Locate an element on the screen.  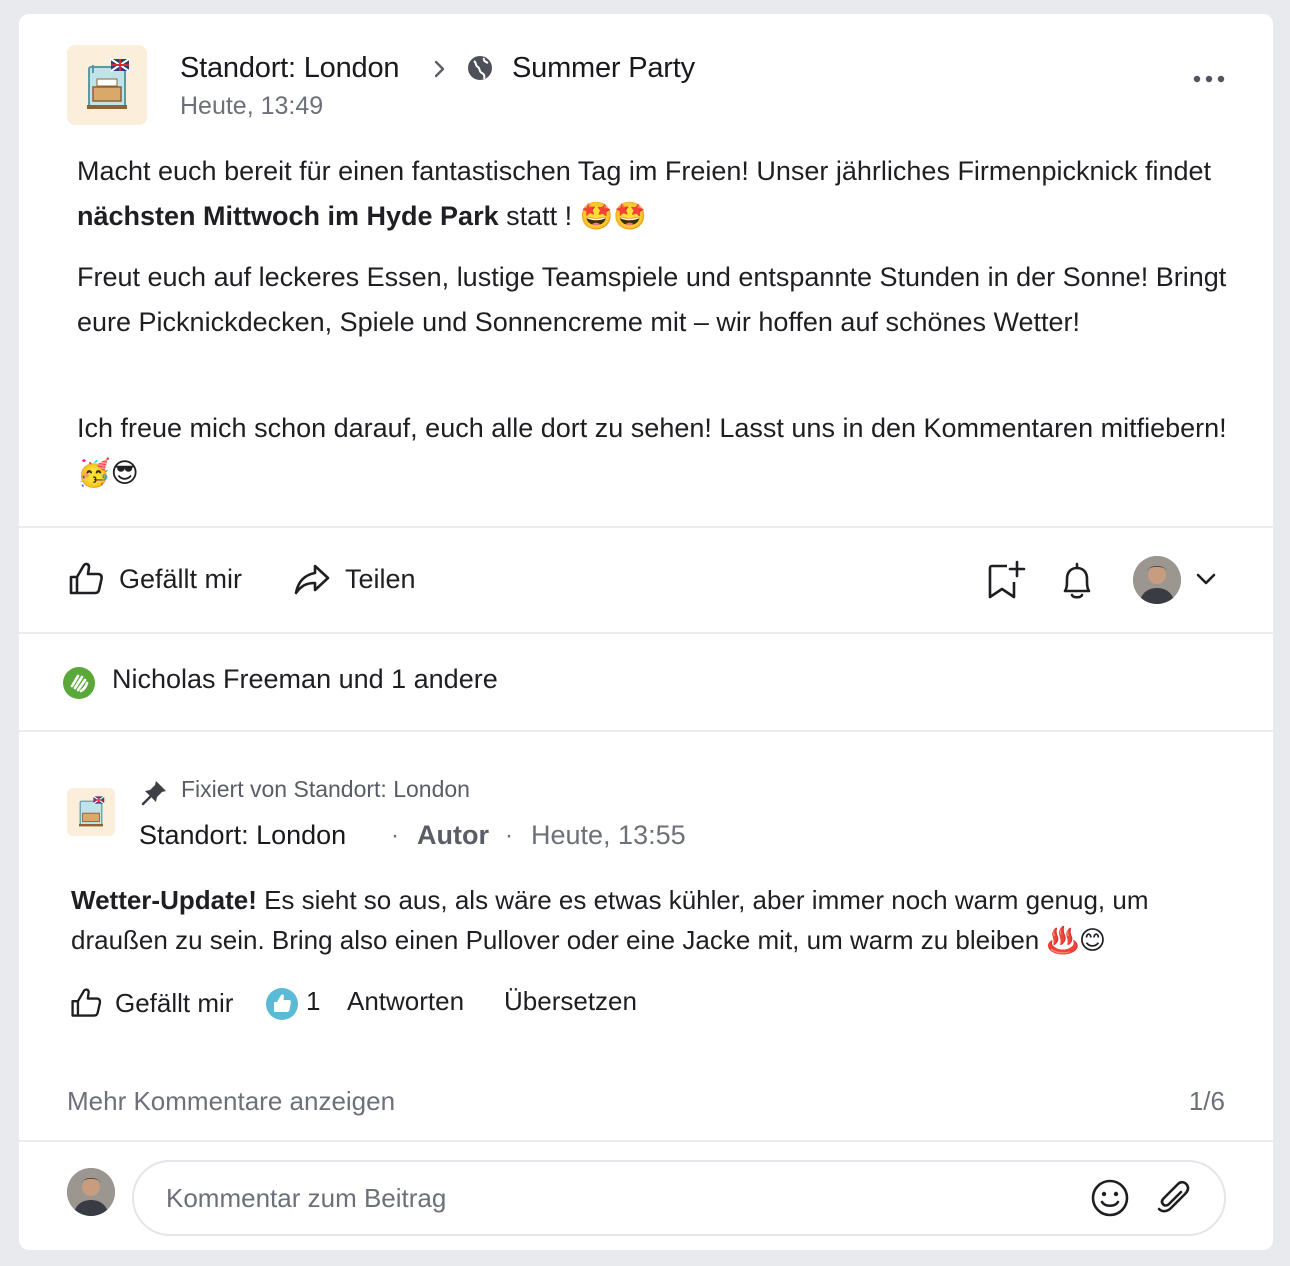
reactions-summary: Nicholas Freeman und 1 andere is located at coordinates (305, 679).